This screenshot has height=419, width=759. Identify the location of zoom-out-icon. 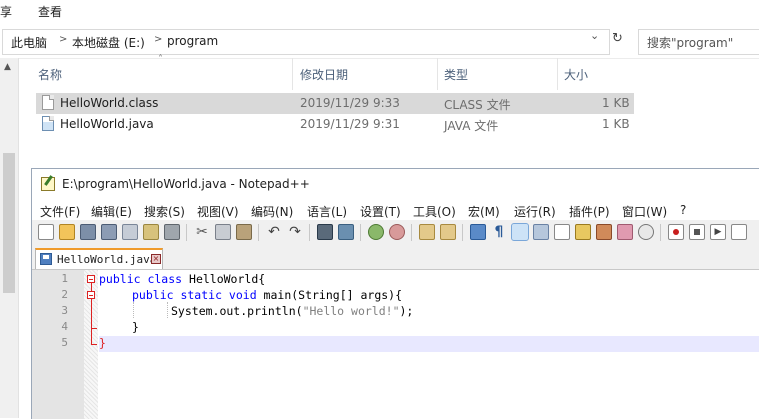
(397, 232).